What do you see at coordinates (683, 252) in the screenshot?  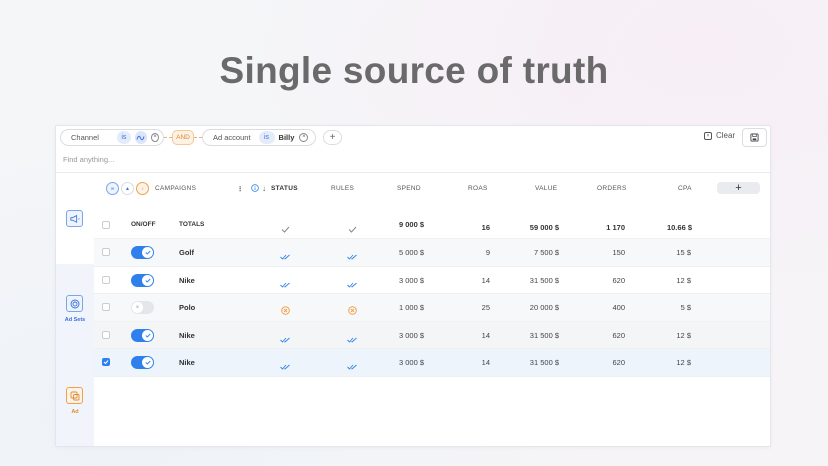 I see `cpa-cell: 15 $` at bounding box center [683, 252].